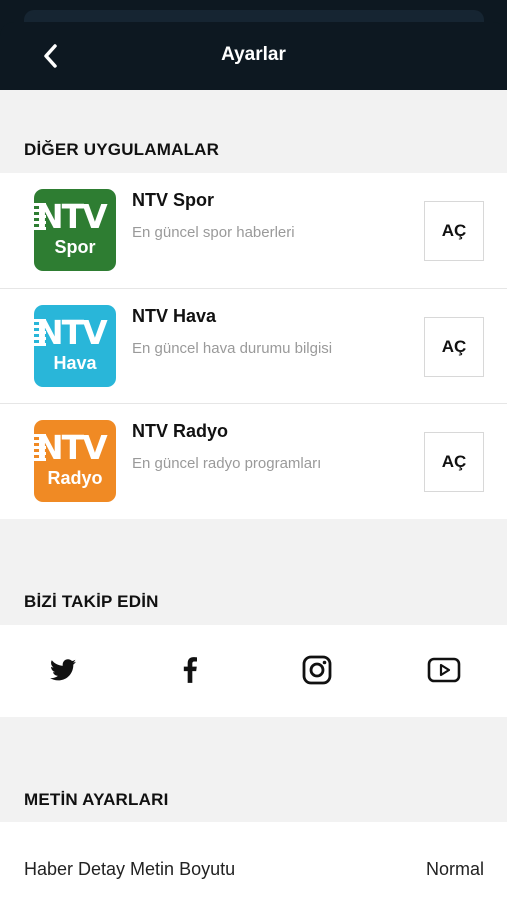  I want to click on section-title-text-settings: METİN AYARLARI, so click(96, 799).